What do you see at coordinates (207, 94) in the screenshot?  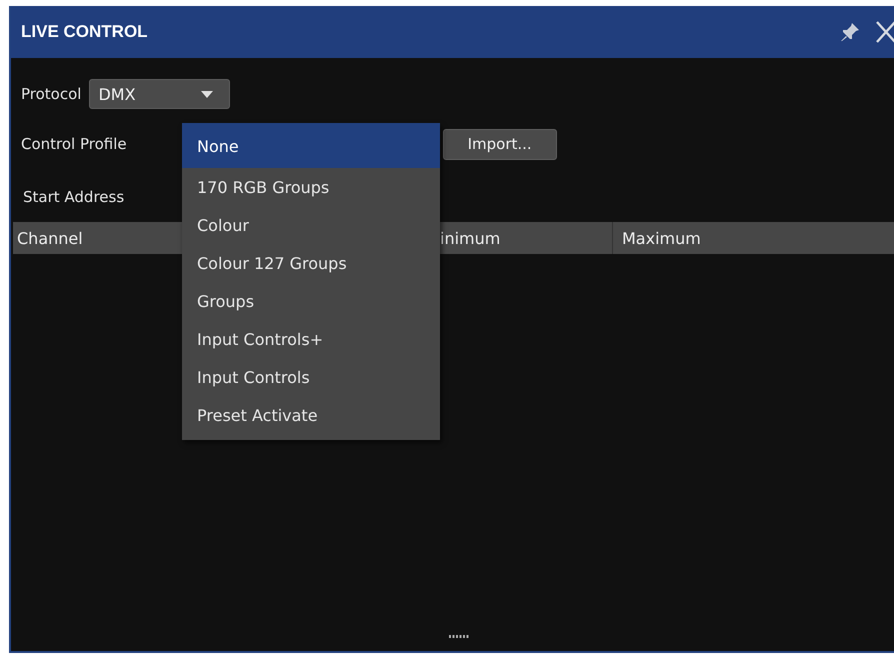 I see `caret-icon` at bounding box center [207, 94].